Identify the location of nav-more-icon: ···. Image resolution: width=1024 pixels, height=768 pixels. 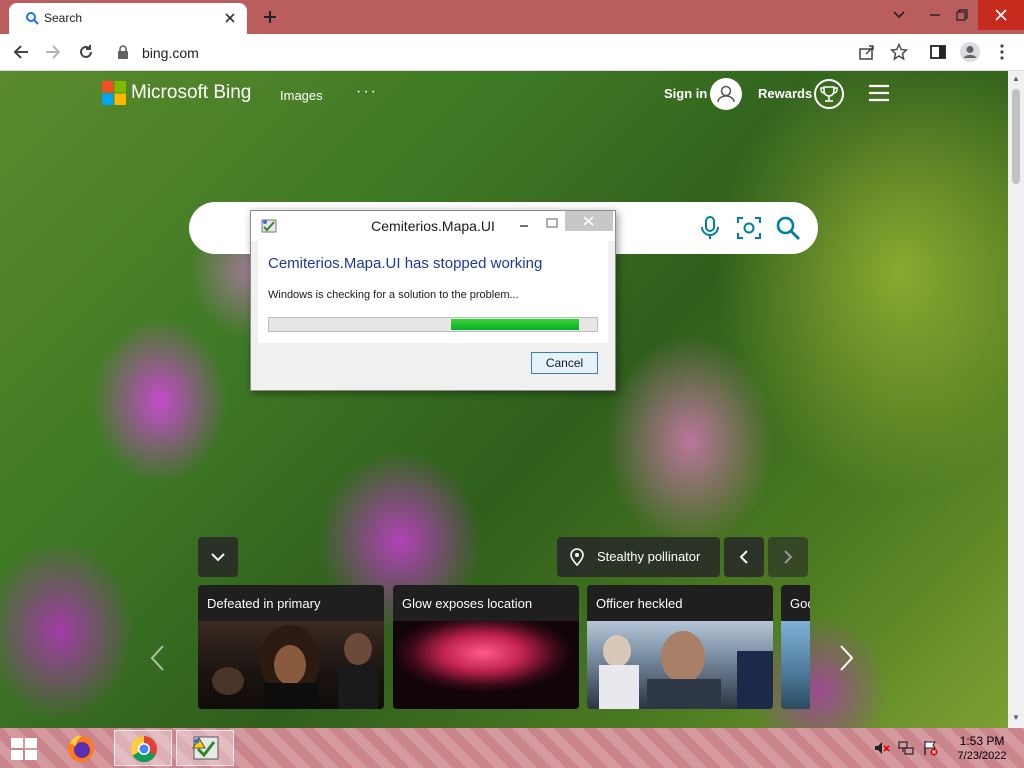
(367, 92).